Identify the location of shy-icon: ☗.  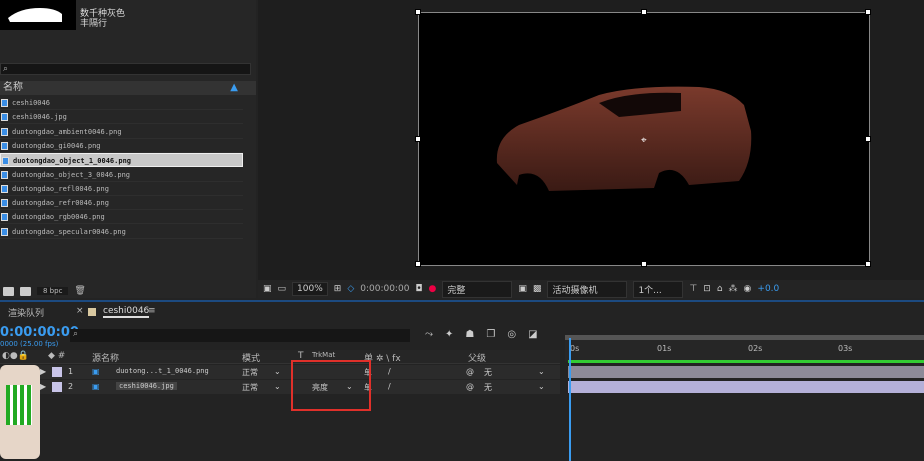
(469, 334).